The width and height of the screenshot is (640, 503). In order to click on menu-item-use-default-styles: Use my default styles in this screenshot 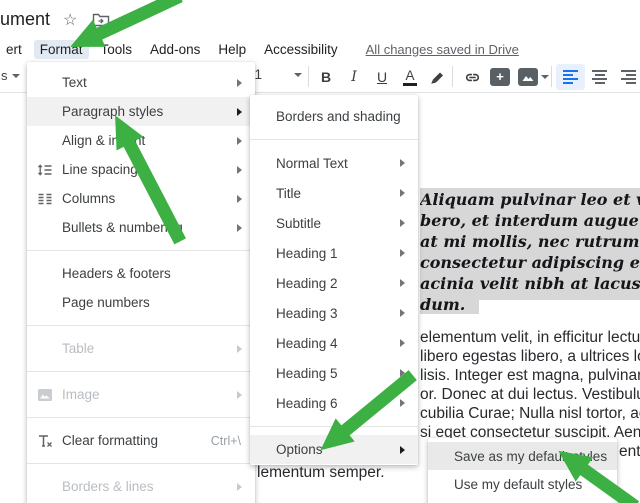, I will do `click(522, 484)`.